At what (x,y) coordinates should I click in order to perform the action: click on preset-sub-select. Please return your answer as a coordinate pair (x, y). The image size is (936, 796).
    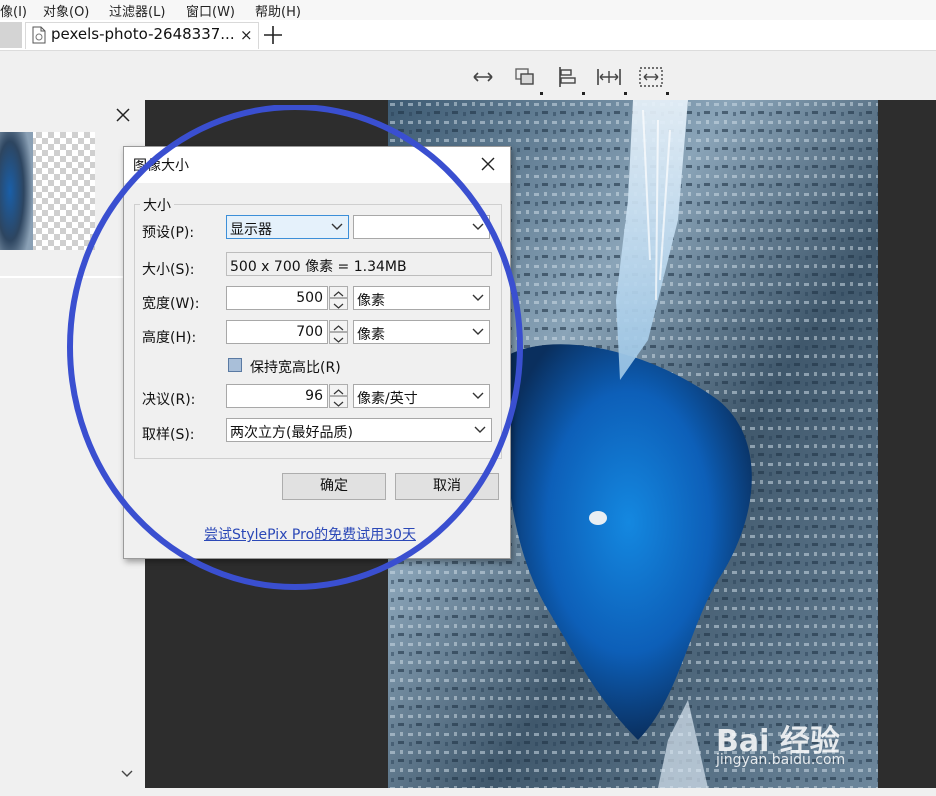
    Looking at the image, I should click on (421, 227).